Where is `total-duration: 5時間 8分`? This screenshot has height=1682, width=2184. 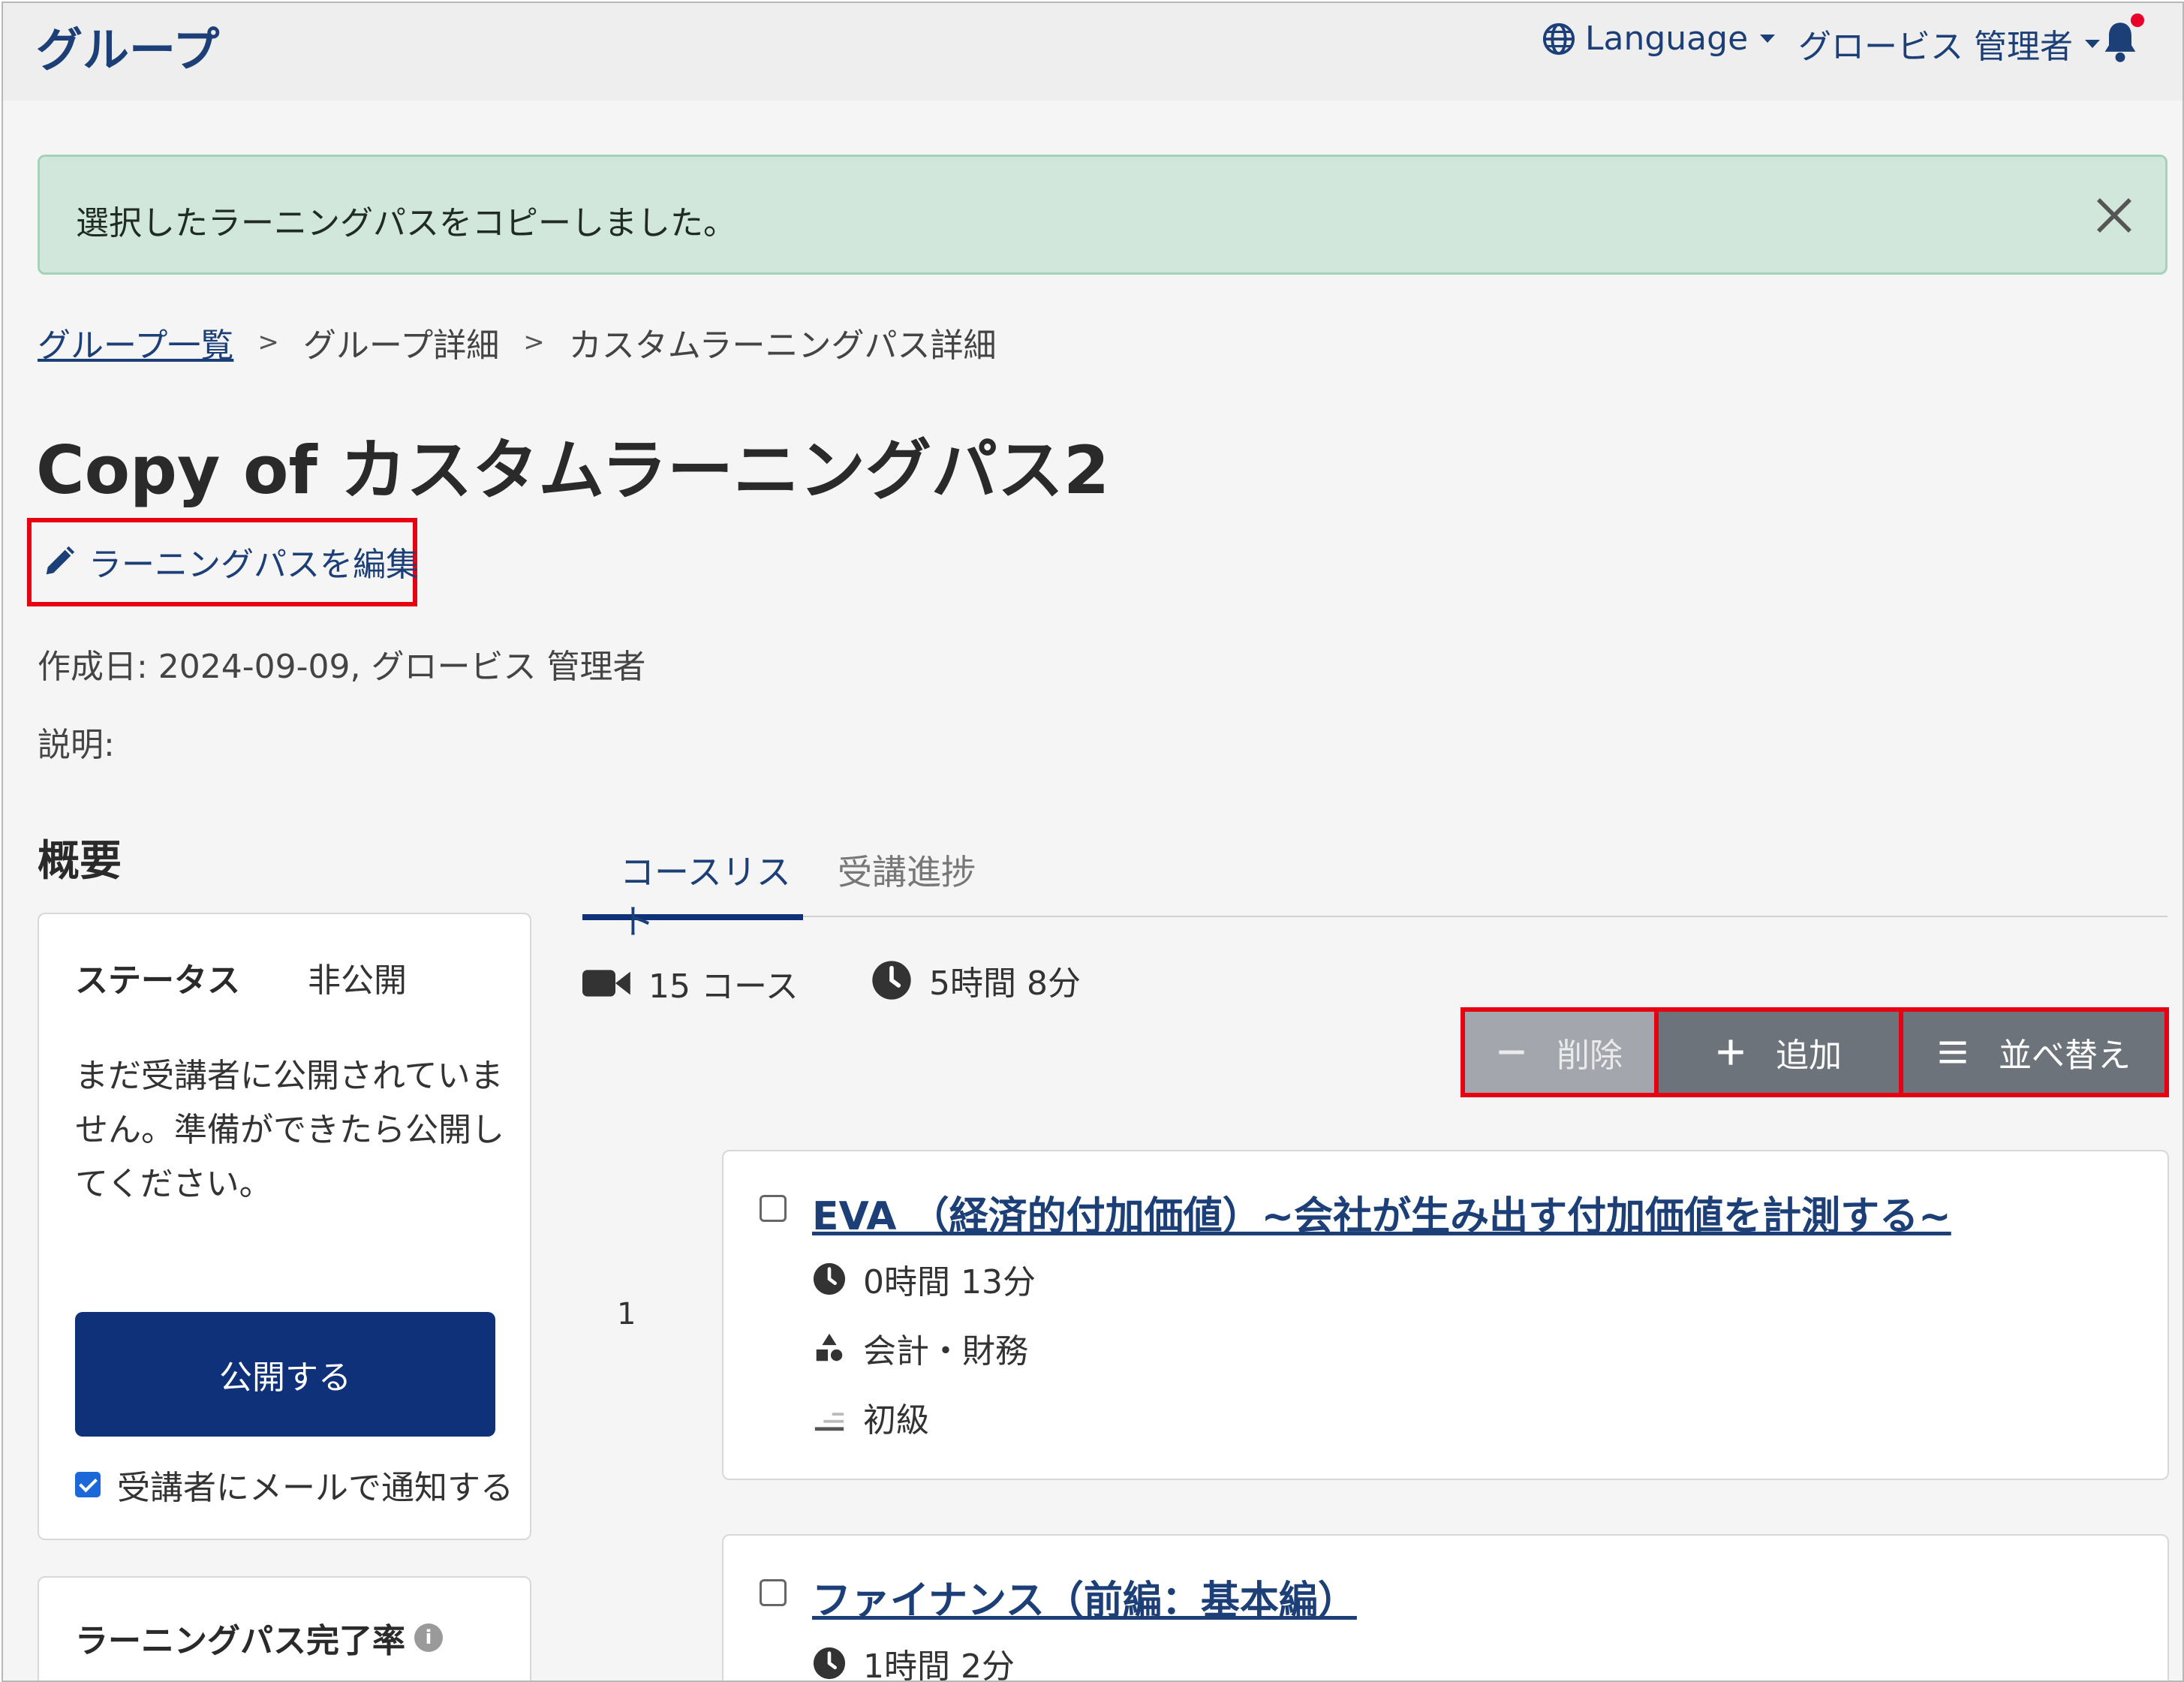
total-duration: 5時間 8分 is located at coordinates (976, 980).